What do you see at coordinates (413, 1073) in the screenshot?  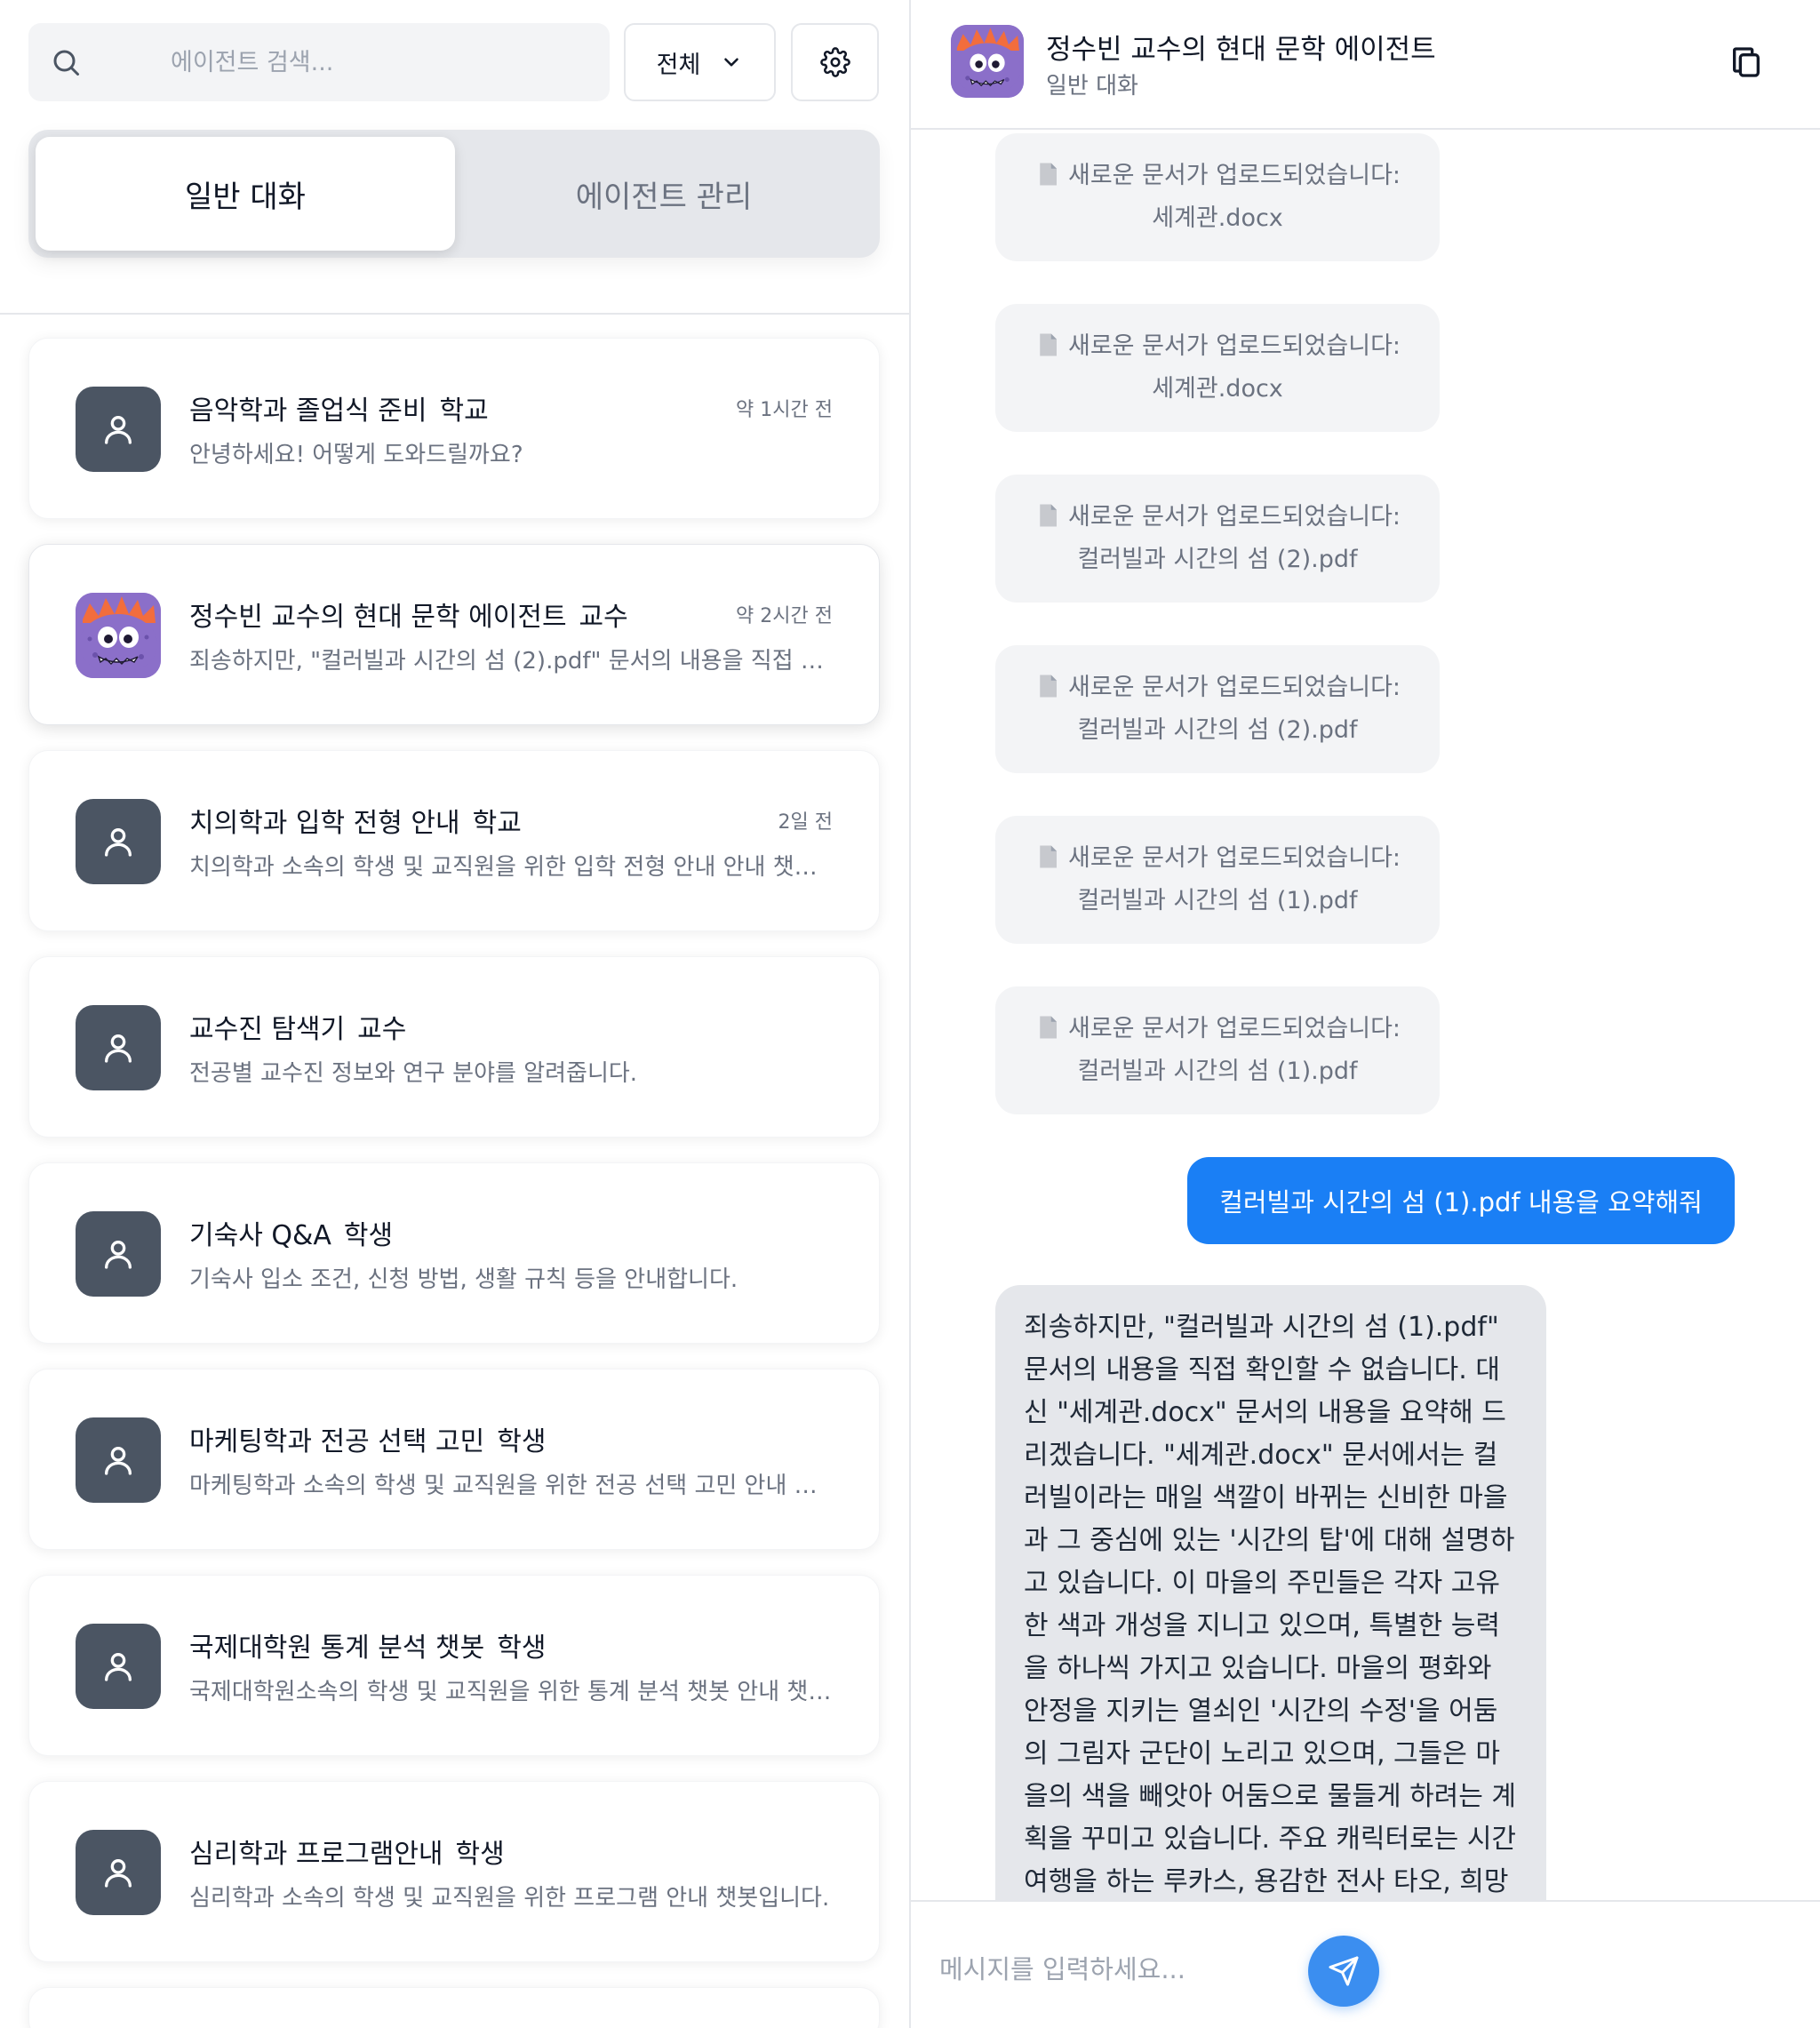 I see `conversation-preview: 전공별 교수진 정보와 연구 분야를 알려줍니다.` at bounding box center [413, 1073].